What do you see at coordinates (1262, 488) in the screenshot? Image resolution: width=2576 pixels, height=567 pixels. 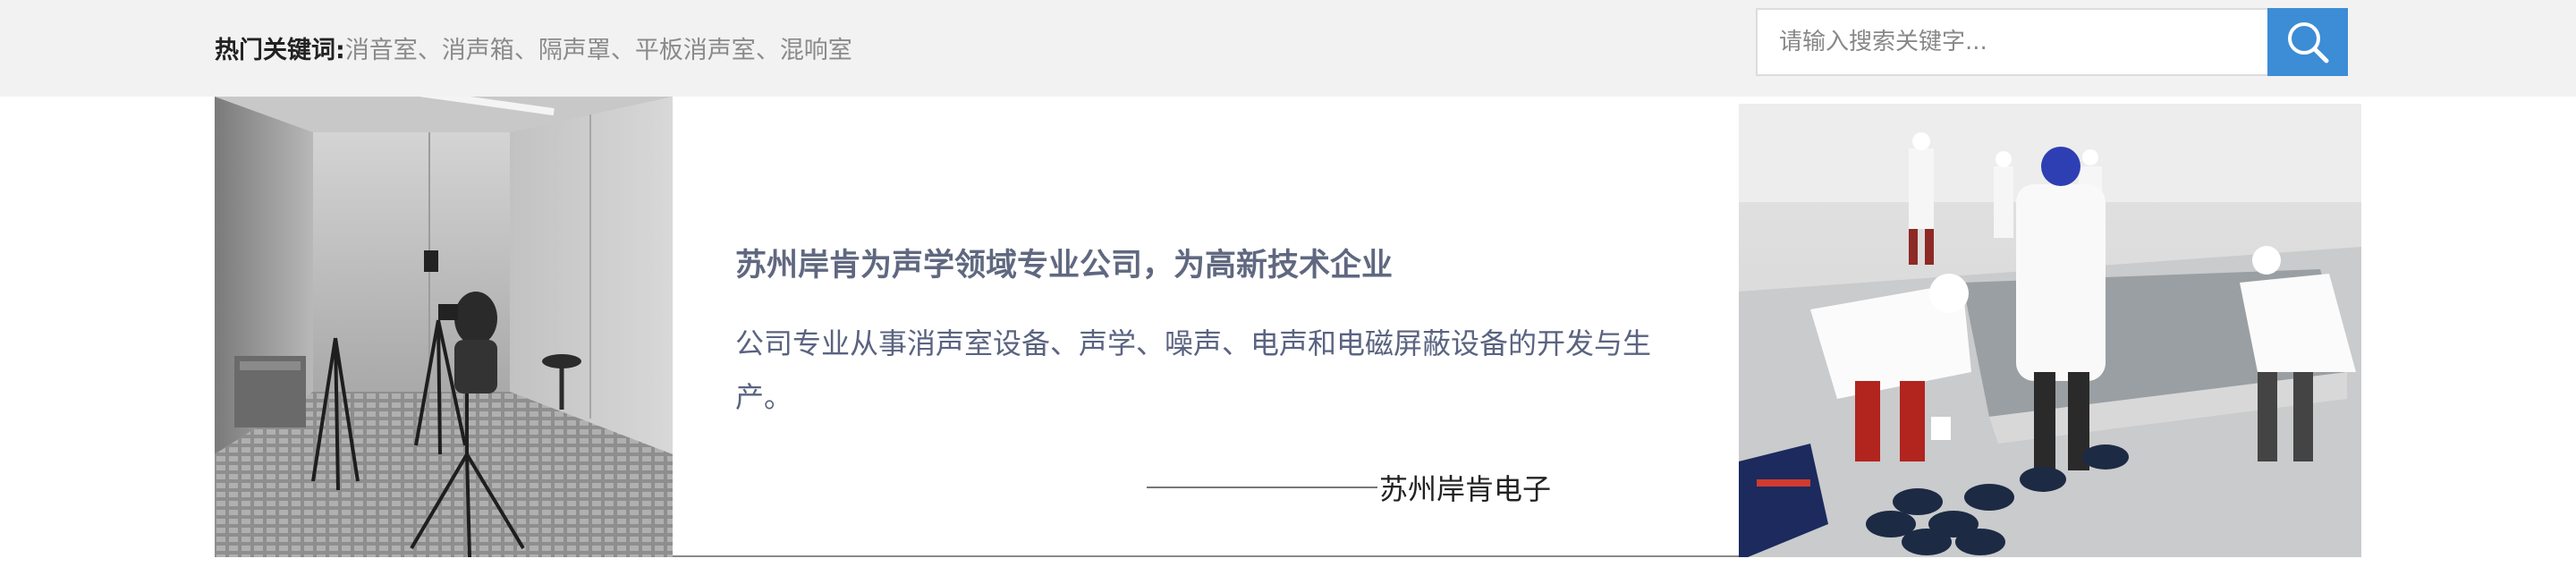 I see `signature-dash-line` at bounding box center [1262, 488].